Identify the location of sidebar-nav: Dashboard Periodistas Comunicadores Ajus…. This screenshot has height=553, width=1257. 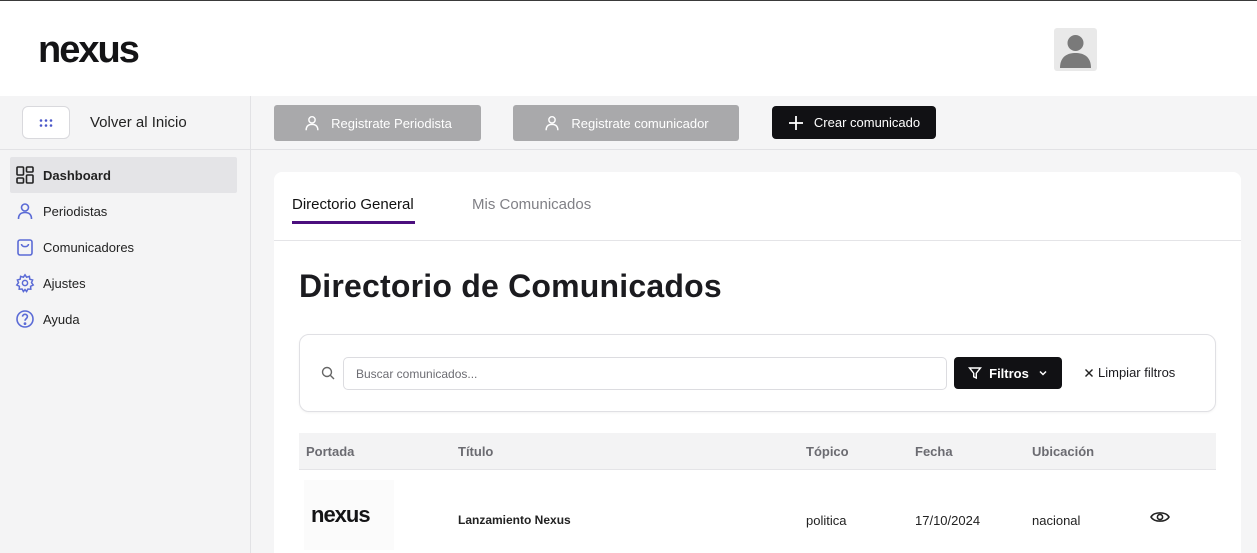
(123, 247).